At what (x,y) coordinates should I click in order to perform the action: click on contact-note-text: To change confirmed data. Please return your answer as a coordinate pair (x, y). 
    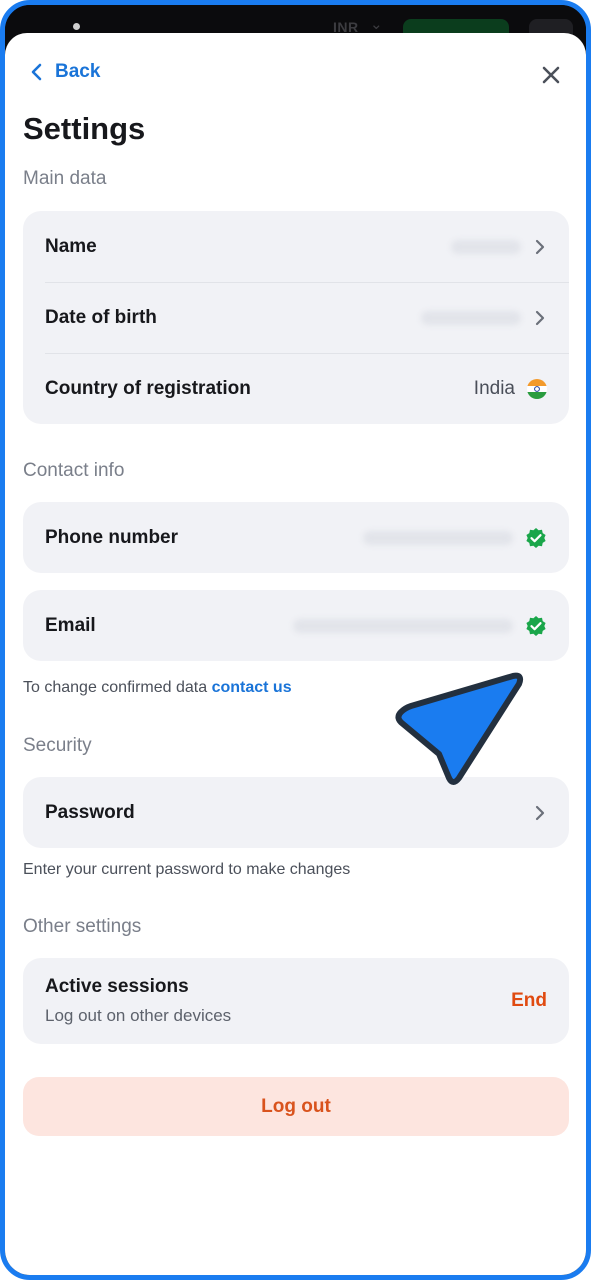
    Looking at the image, I should click on (115, 687).